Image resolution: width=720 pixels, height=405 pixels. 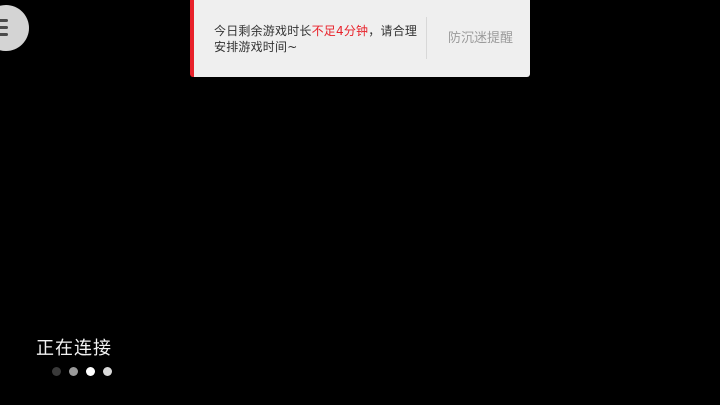 What do you see at coordinates (480, 38) in the screenshot?
I see `anti-addiction-reminder-button: 防沉迷提醒` at bounding box center [480, 38].